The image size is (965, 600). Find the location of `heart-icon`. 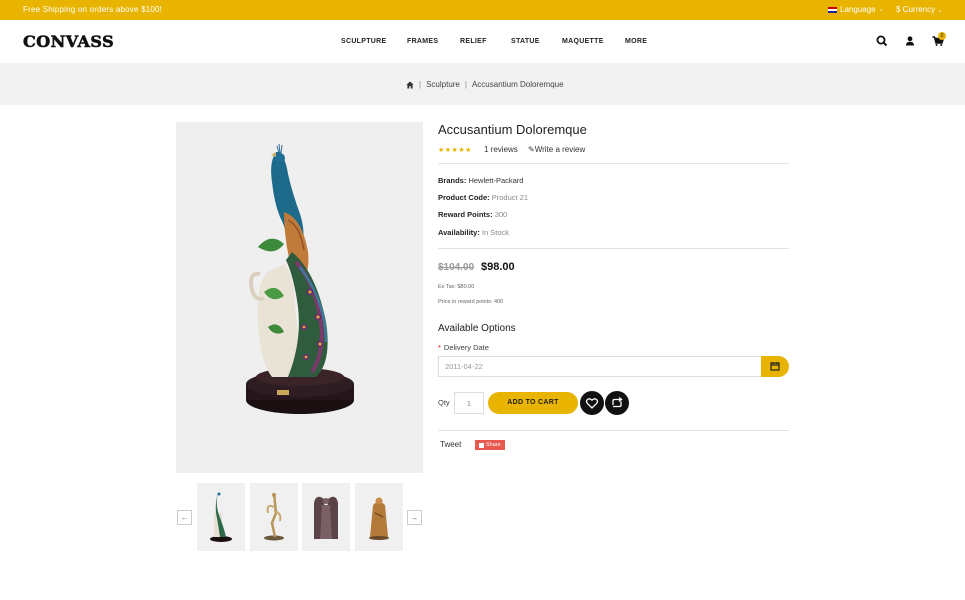

heart-icon is located at coordinates (592, 403).